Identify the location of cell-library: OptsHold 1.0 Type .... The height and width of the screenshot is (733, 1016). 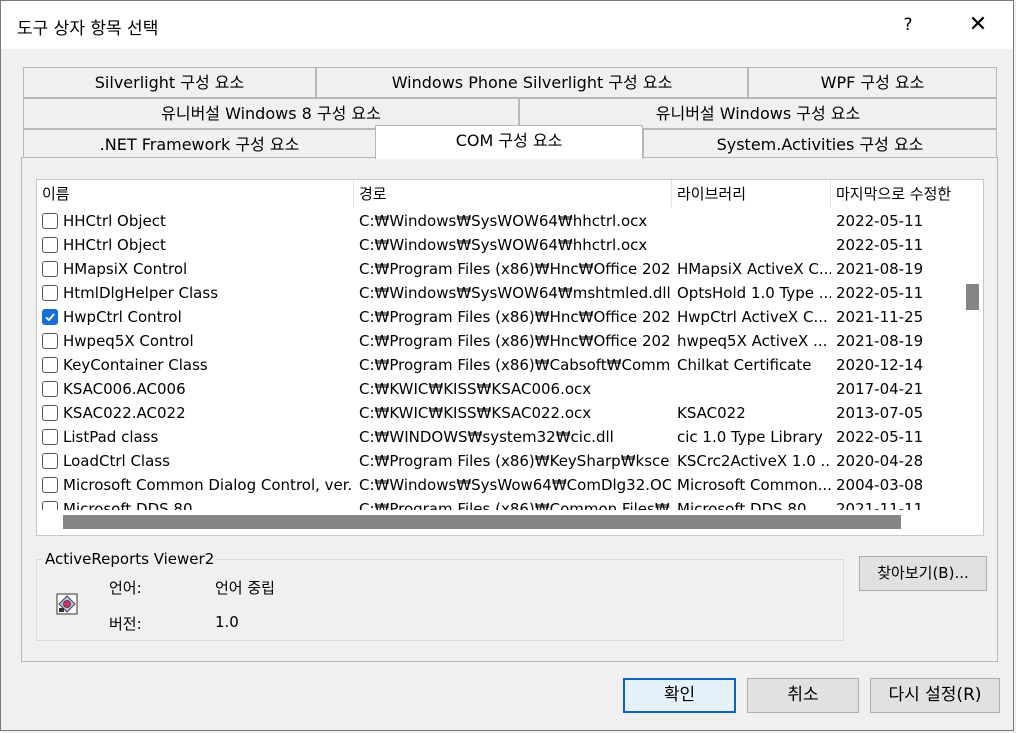
(754, 293).